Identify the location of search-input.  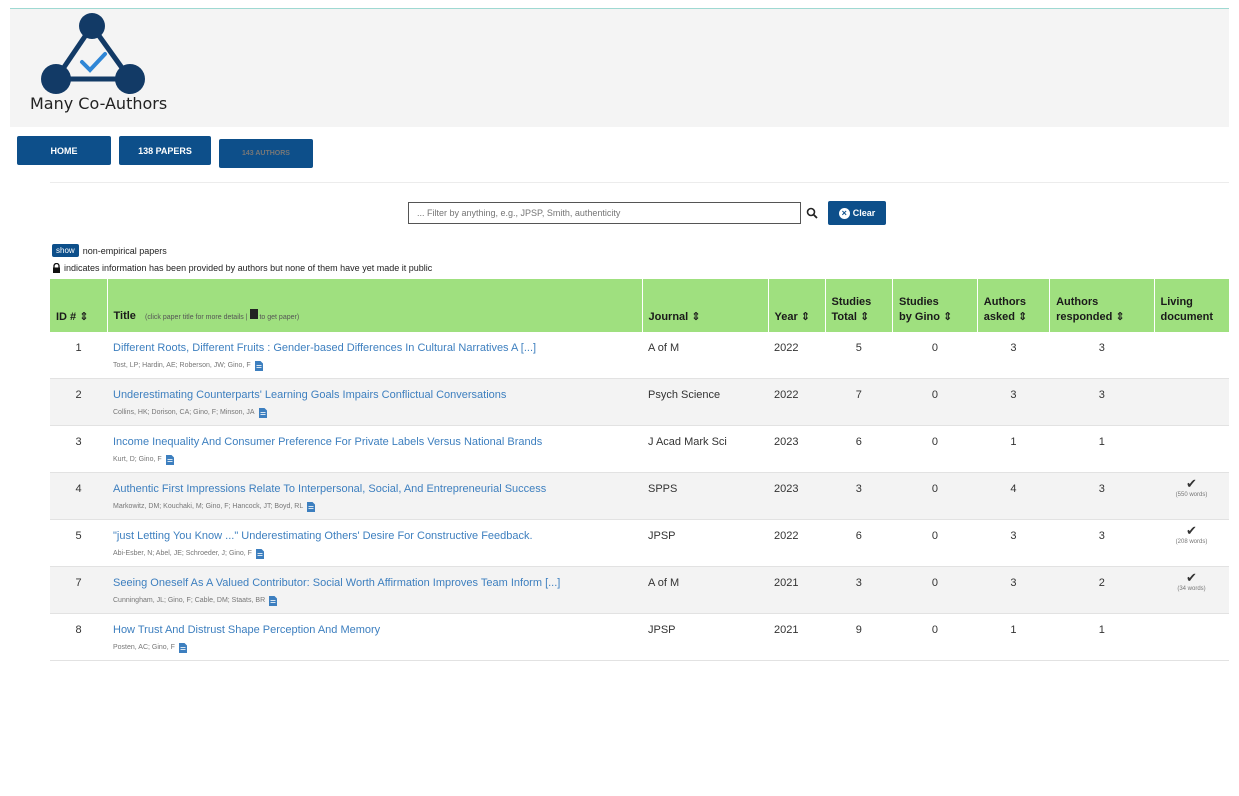
(604, 213).